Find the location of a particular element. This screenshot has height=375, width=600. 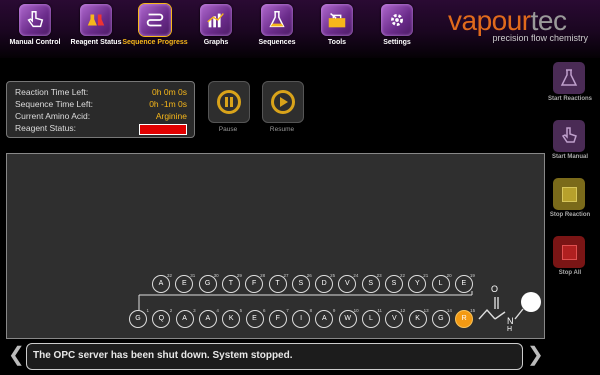

start-reactions-button is located at coordinates (569, 78).